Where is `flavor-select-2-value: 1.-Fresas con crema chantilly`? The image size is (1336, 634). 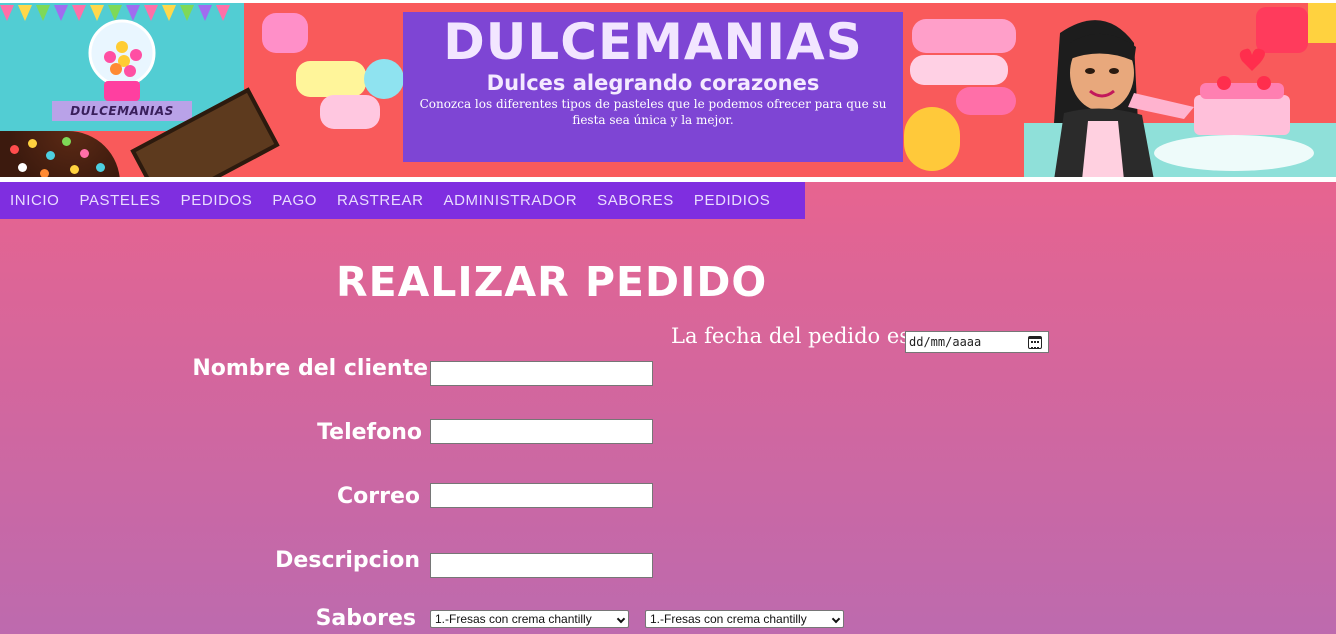
flavor-select-2-value: 1.-Fresas con crema chantilly is located at coordinates (728, 619).